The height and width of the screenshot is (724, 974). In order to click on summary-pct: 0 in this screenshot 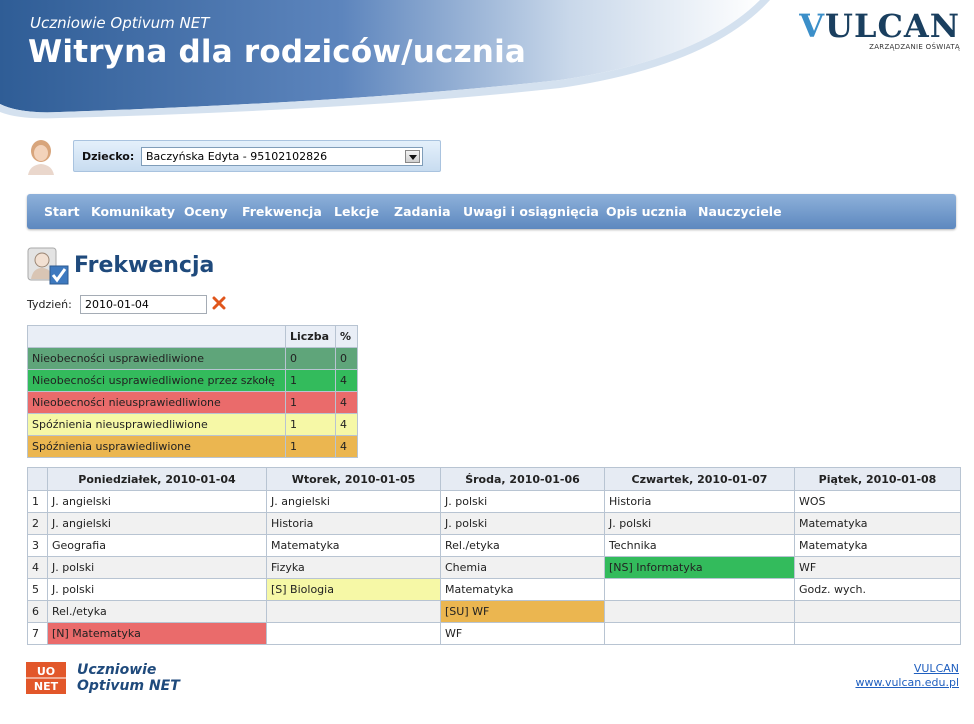, I will do `click(346, 358)`.